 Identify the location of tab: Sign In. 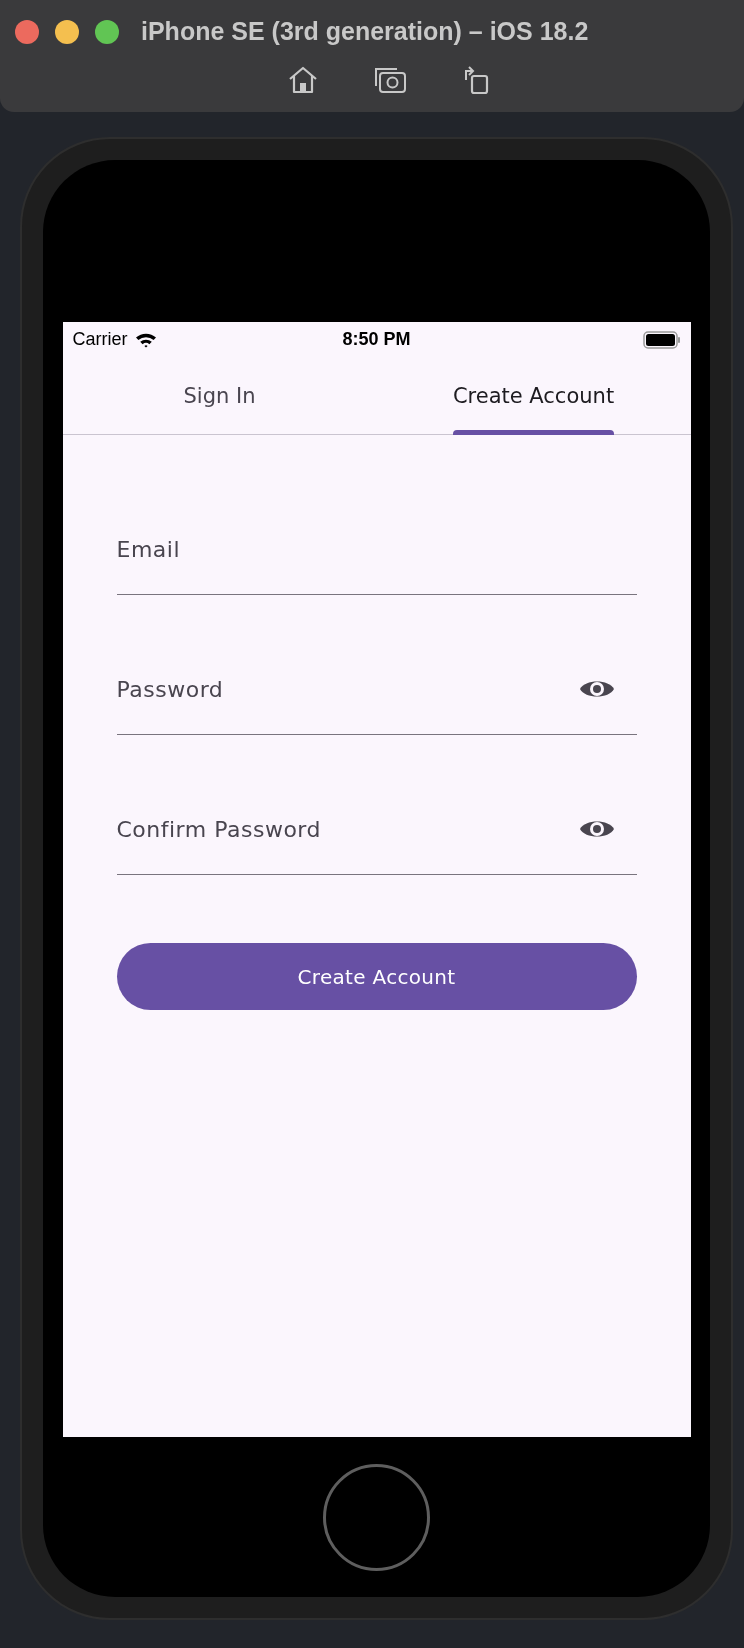
(219, 395).